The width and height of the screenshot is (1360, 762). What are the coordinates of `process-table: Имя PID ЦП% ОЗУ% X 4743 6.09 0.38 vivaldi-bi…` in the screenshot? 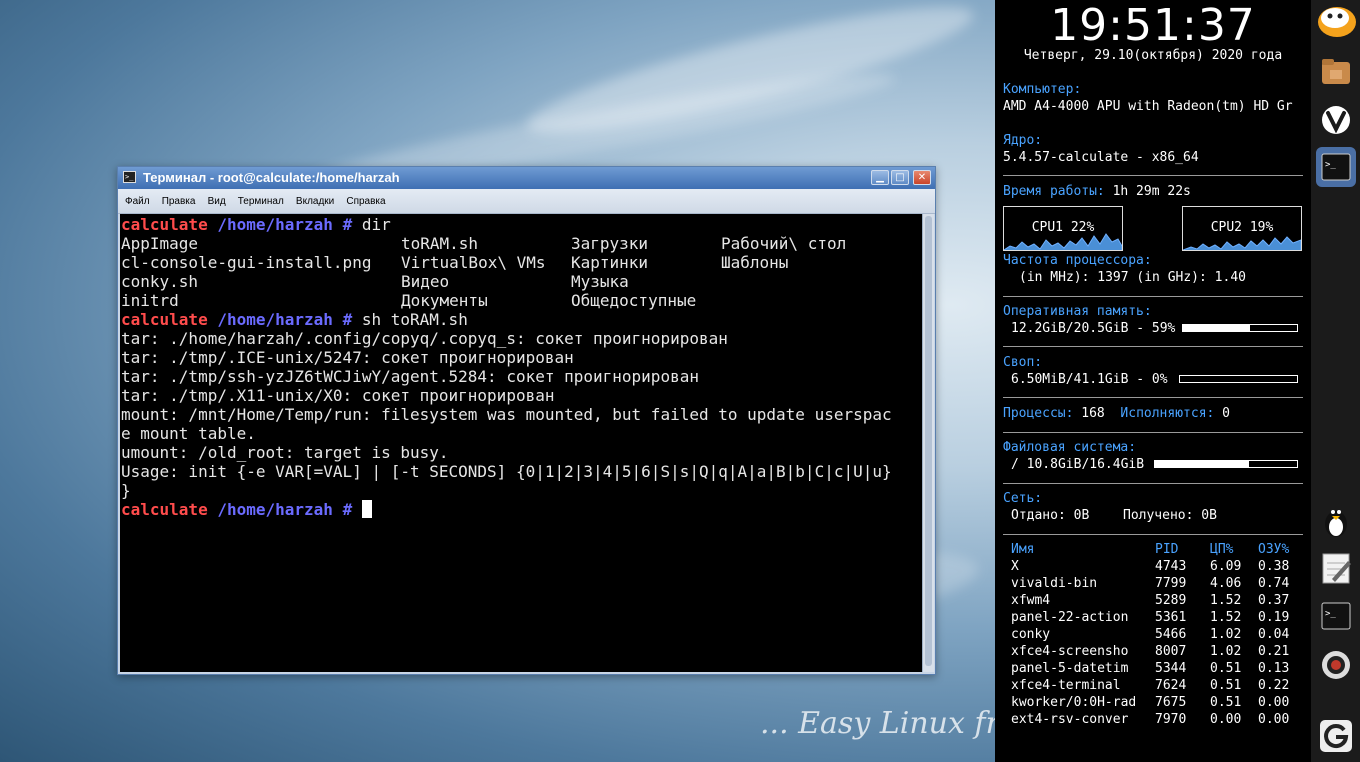 It's located at (1157, 634).